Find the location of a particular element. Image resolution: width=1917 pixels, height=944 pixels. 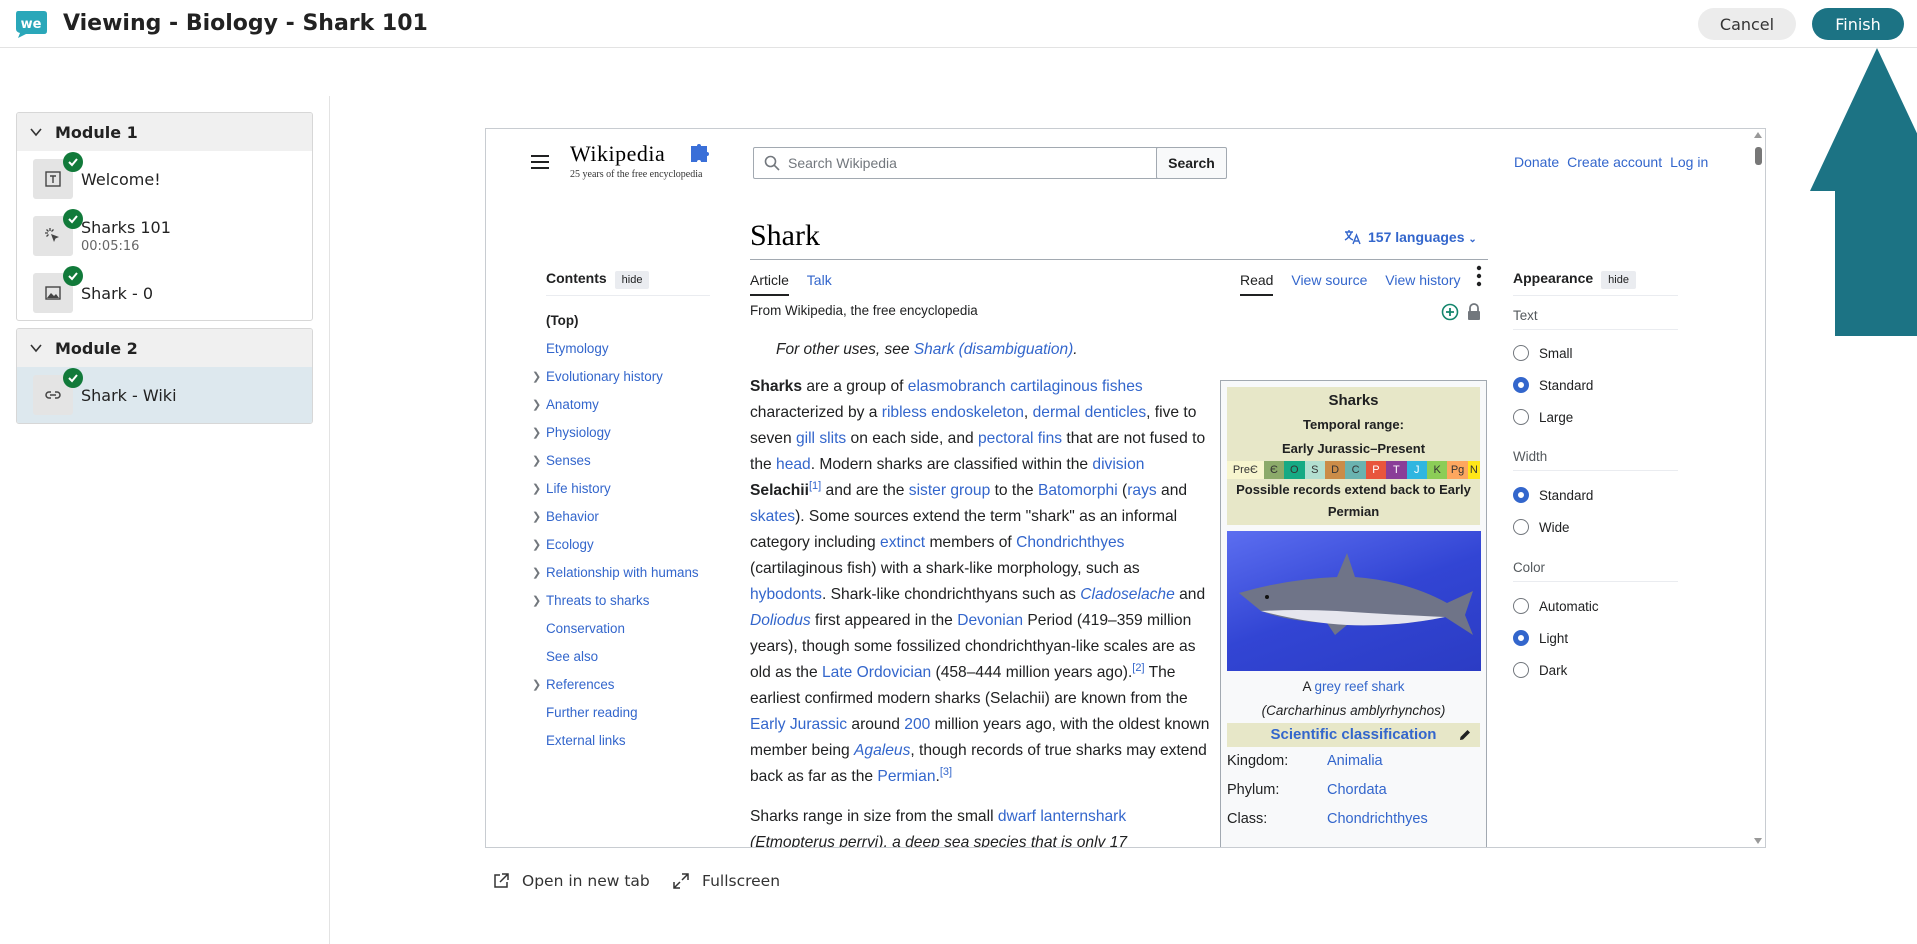

toc-item: Threats to sharks is located at coordinates (597, 600).